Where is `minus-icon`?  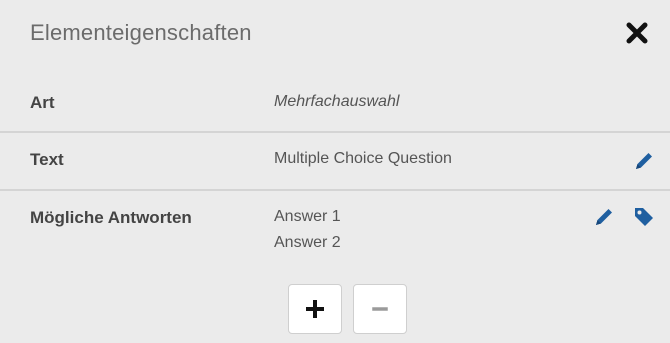 minus-icon is located at coordinates (380, 309).